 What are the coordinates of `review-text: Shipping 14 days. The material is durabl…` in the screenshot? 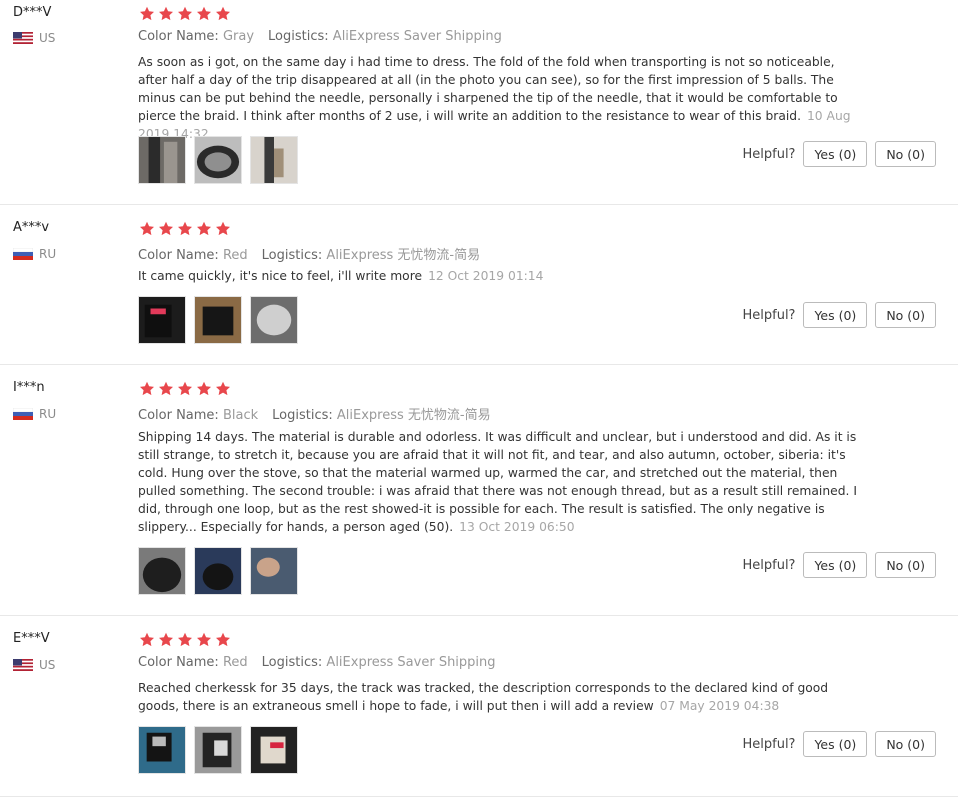 It's located at (497, 482).